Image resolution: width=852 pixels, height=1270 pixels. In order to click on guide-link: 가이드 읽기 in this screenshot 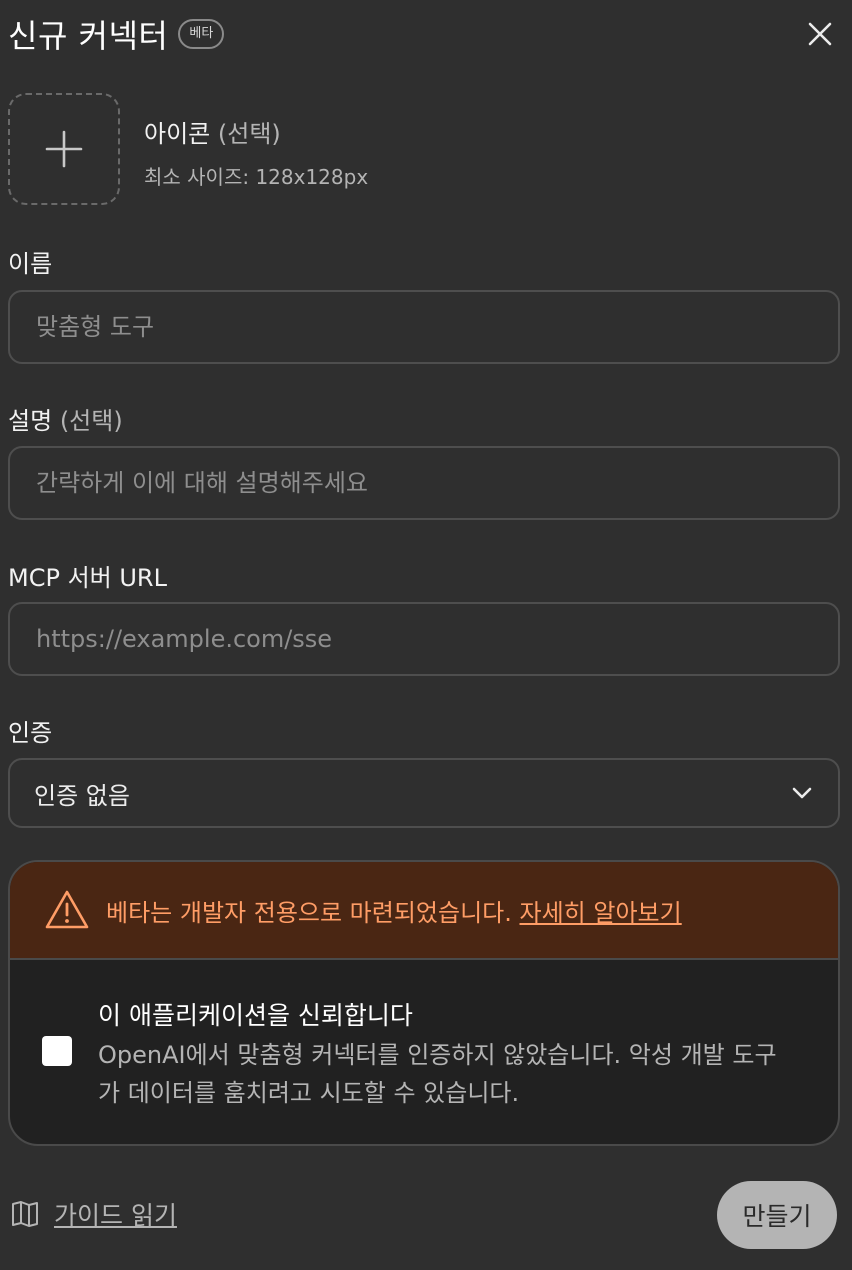, I will do `click(93, 1214)`.